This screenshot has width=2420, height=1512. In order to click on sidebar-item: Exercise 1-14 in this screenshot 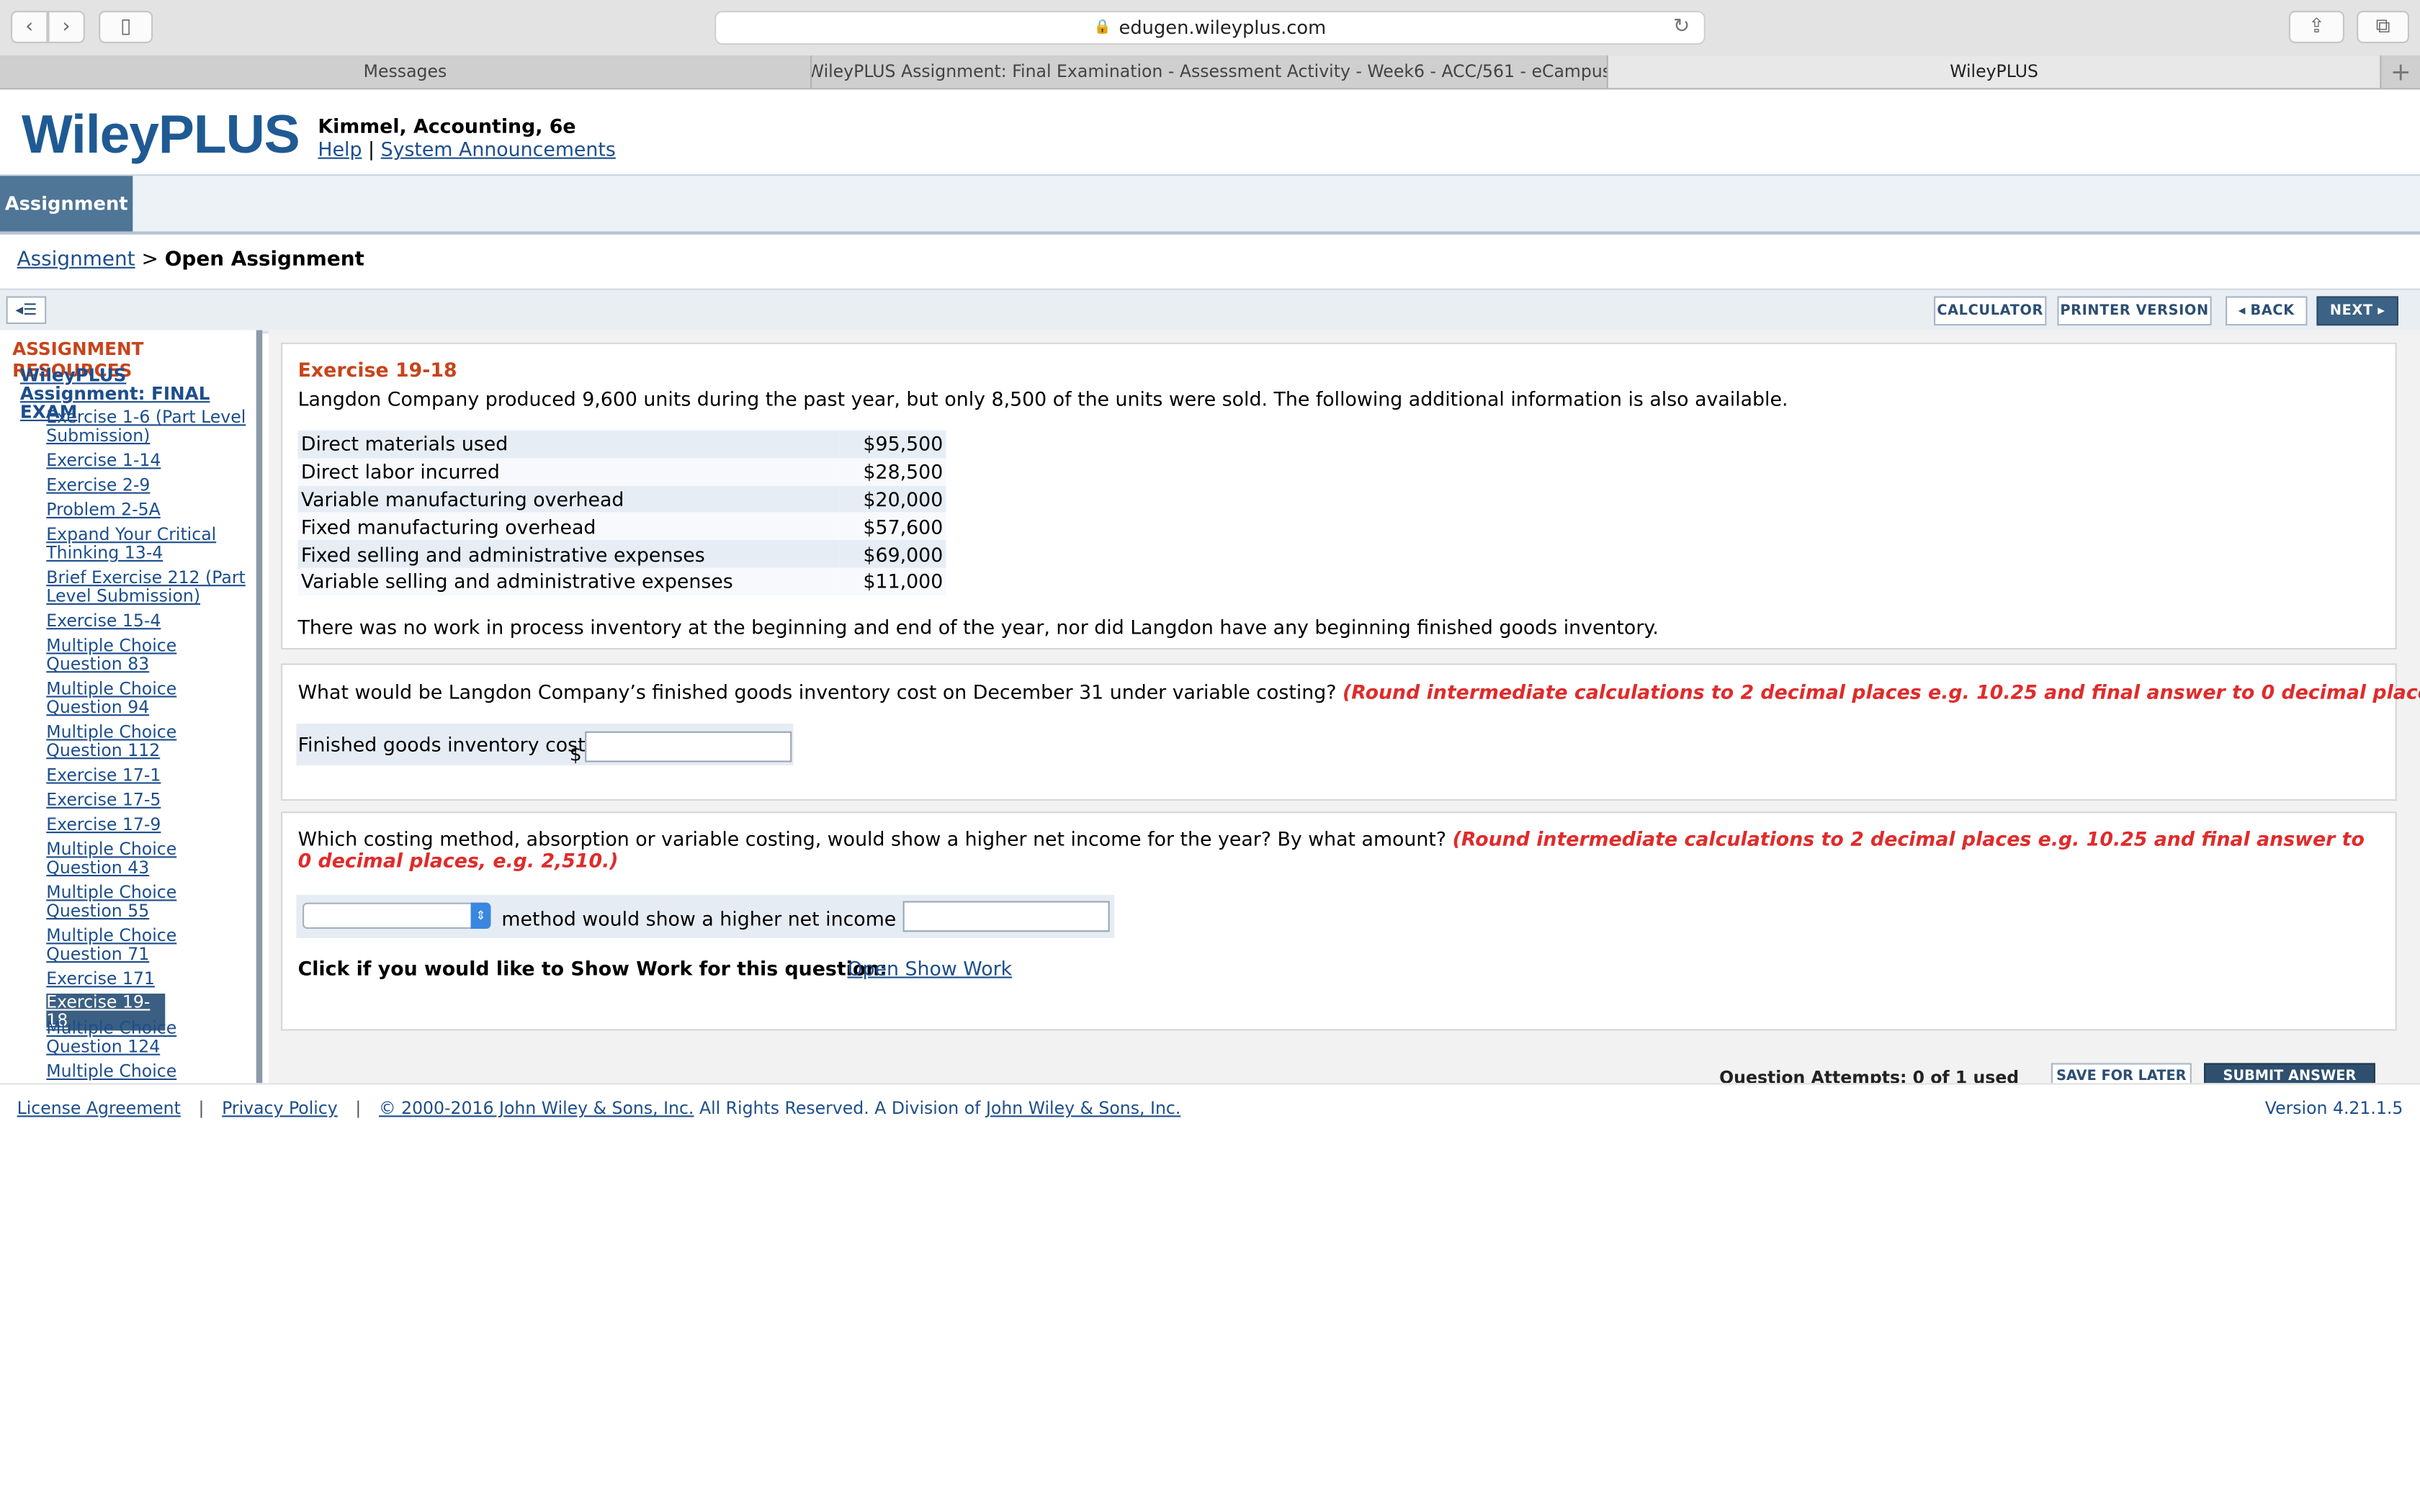, I will do `click(150, 461)`.